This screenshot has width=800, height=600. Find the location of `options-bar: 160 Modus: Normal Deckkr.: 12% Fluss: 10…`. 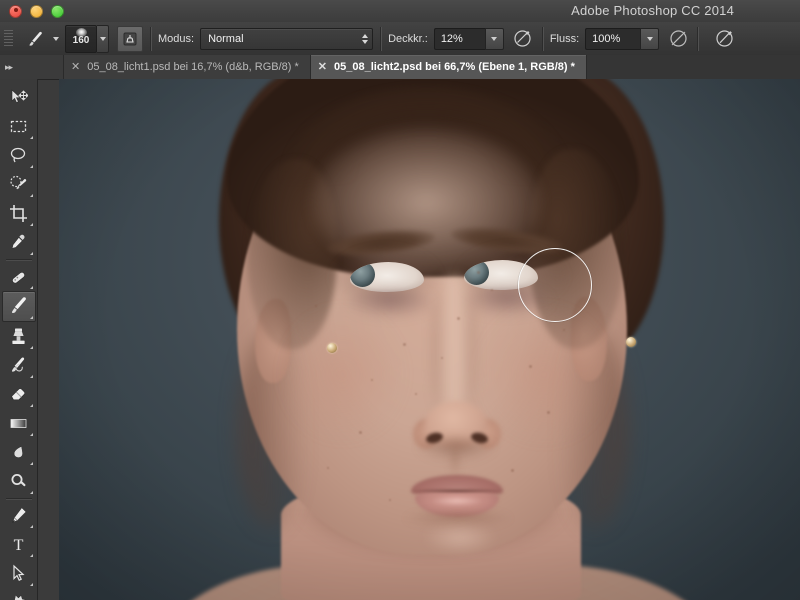

options-bar: 160 Modus: Normal Deckkr.: 12% Fluss: 10… is located at coordinates (400, 39).